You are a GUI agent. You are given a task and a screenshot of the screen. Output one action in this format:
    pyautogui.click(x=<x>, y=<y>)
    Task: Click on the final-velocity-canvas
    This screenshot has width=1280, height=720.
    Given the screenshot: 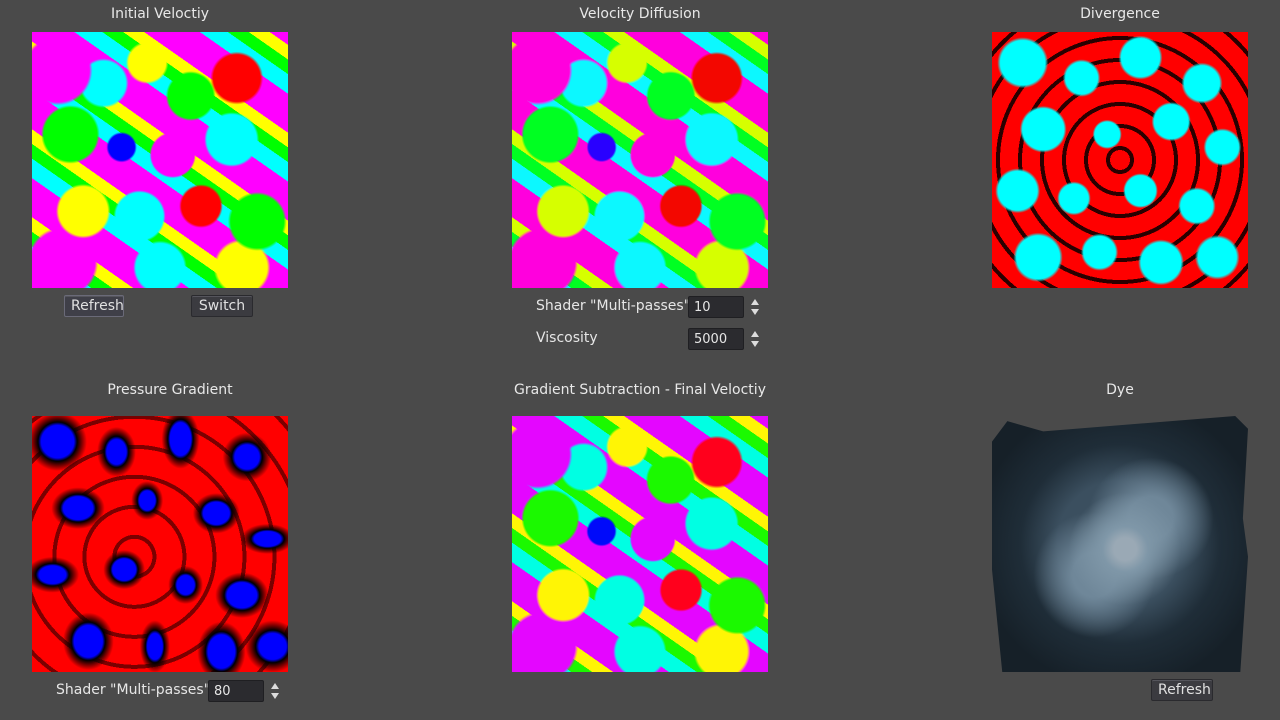 What is the action you would take?
    pyautogui.click(x=640, y=544)
    